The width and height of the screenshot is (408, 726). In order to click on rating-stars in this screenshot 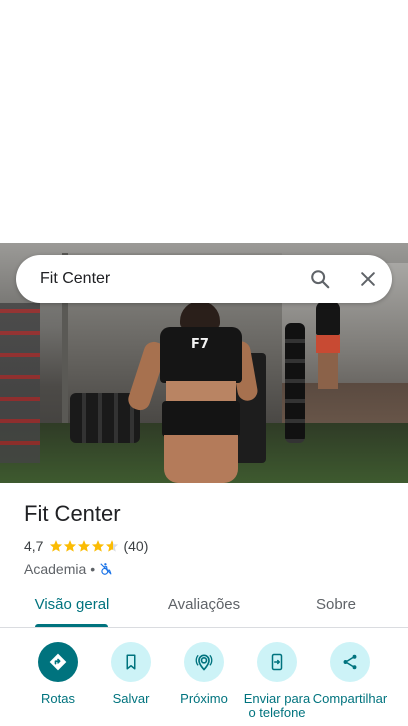, I will do `click(84, 546)`.